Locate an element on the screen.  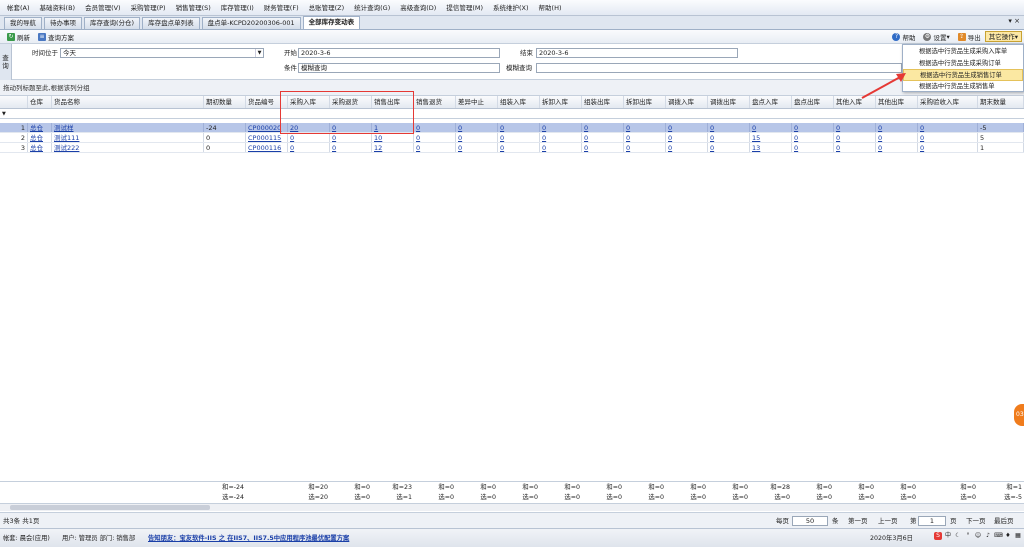
column-header-closing-qty: 期末数量 is located at coordinates (1001, 102).